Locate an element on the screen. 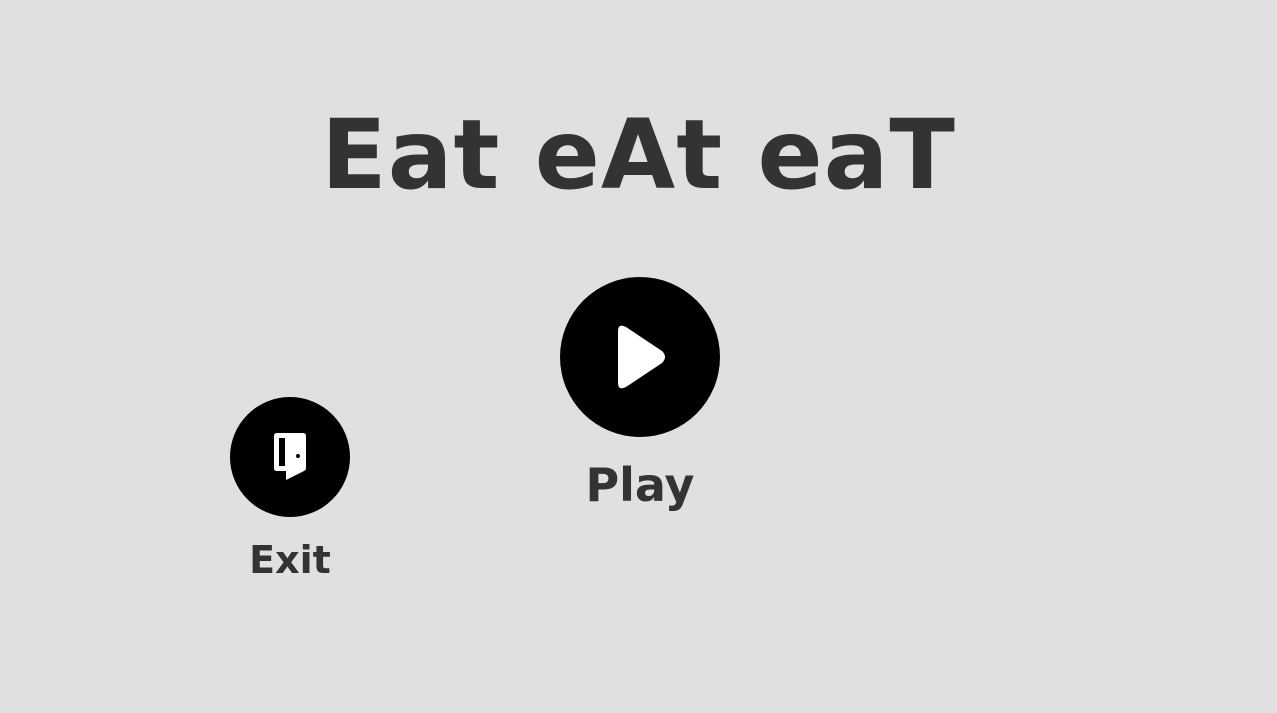  game-title: Eat eAt eaT is located at coordinates (638, 155).